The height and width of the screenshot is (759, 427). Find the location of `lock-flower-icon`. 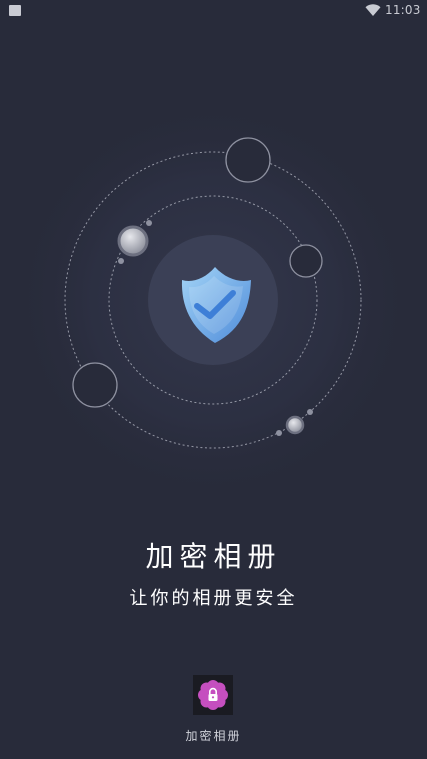

lock-flower-icon is located at coordinates (213, 695).